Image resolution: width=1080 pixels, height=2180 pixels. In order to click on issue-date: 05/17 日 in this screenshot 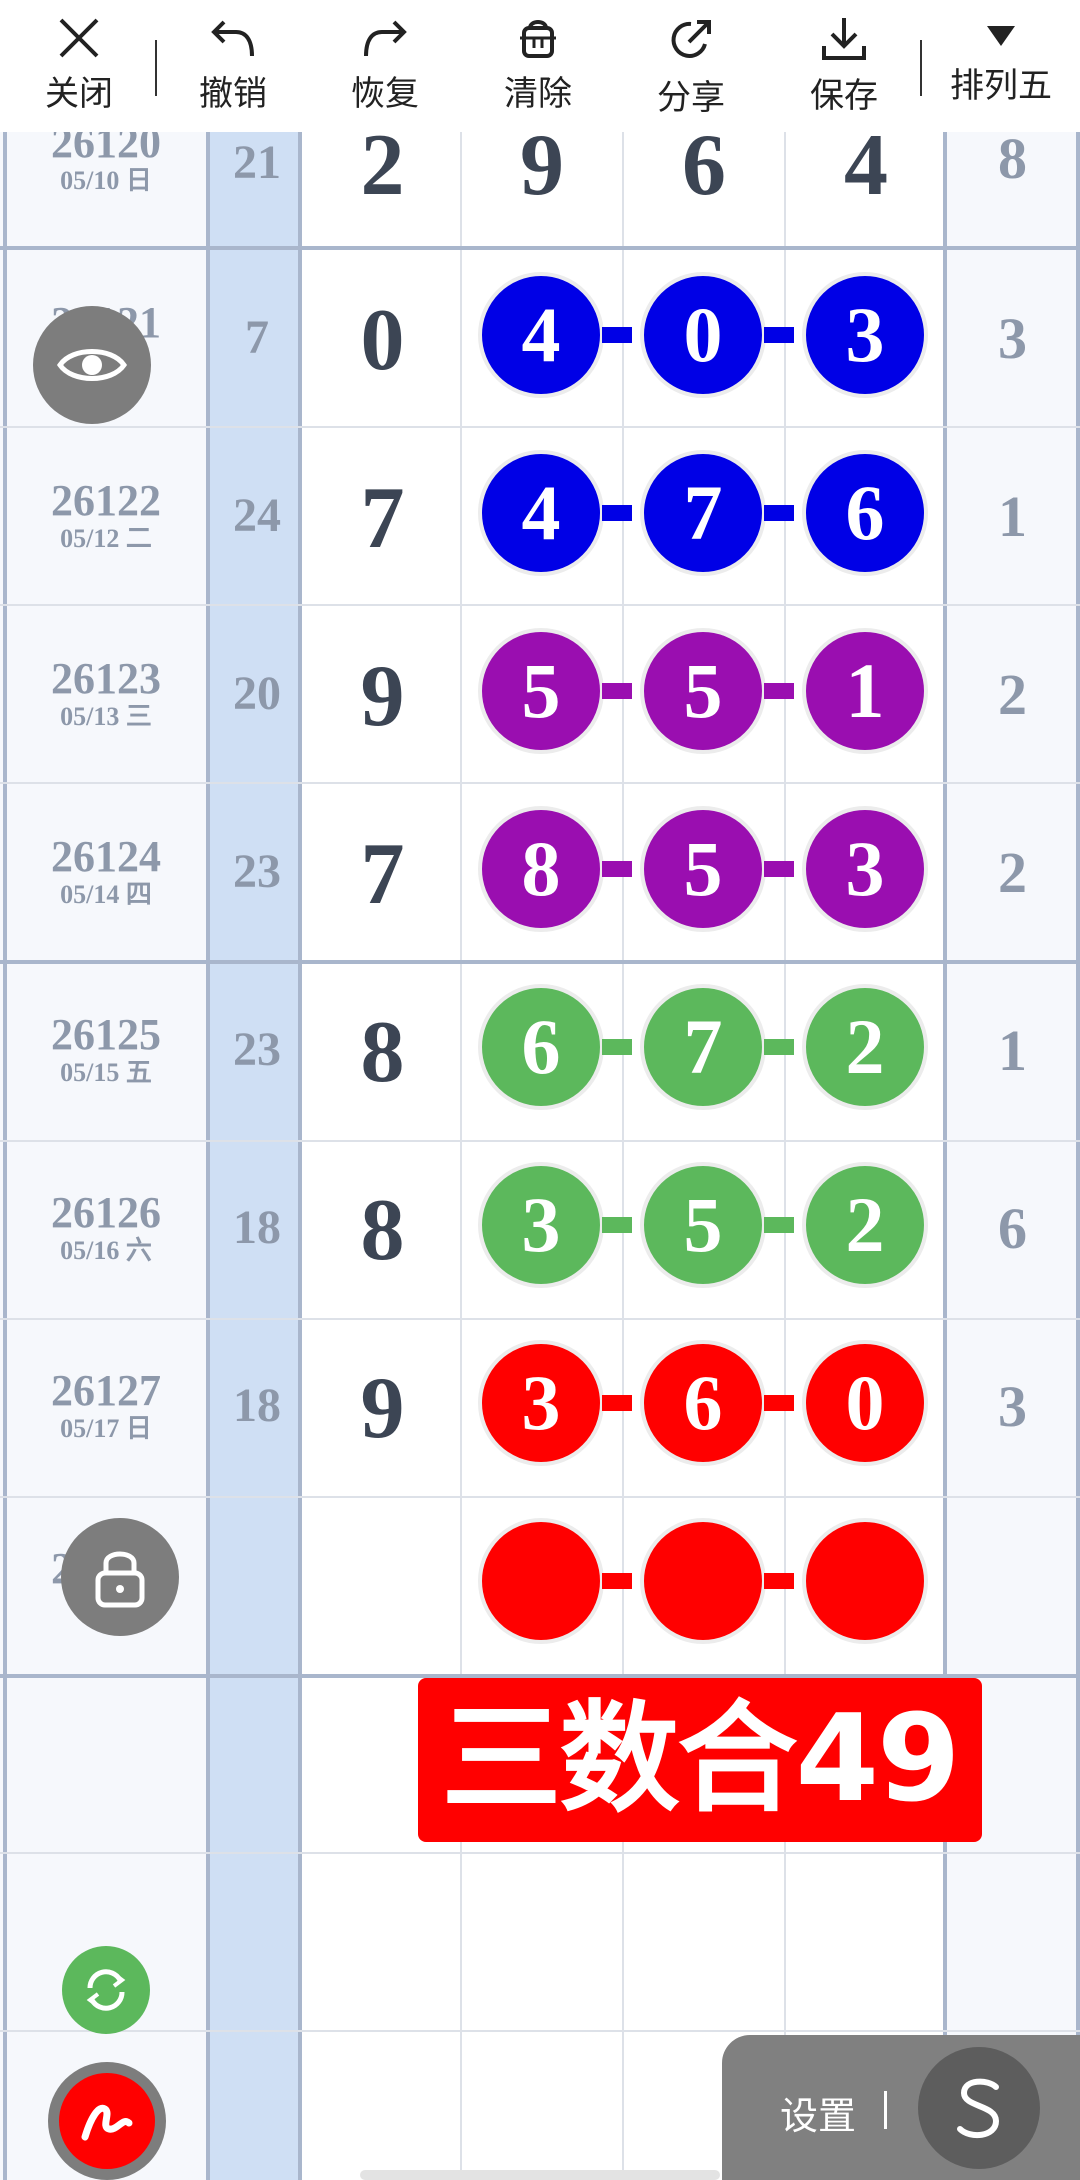, I will do `click(106, 1428)`.